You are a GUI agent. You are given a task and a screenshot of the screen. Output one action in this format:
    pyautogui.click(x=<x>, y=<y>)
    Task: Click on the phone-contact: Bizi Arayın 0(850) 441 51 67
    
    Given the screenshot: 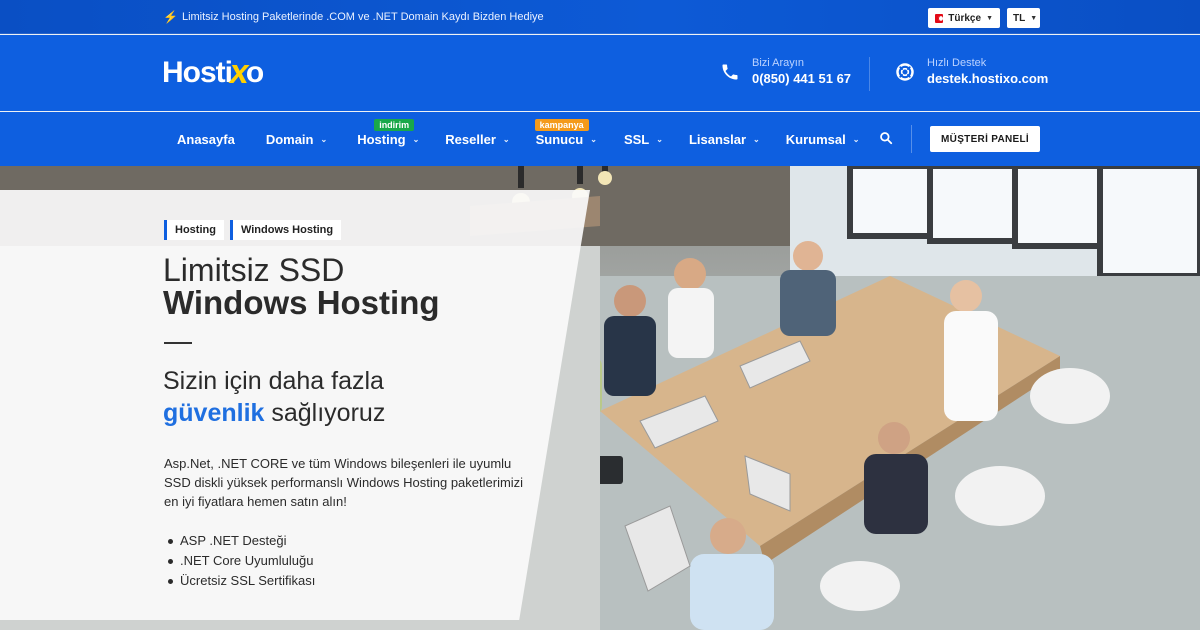 What is the action you would take?
    pyautogui.click(x=785, y=71)
    